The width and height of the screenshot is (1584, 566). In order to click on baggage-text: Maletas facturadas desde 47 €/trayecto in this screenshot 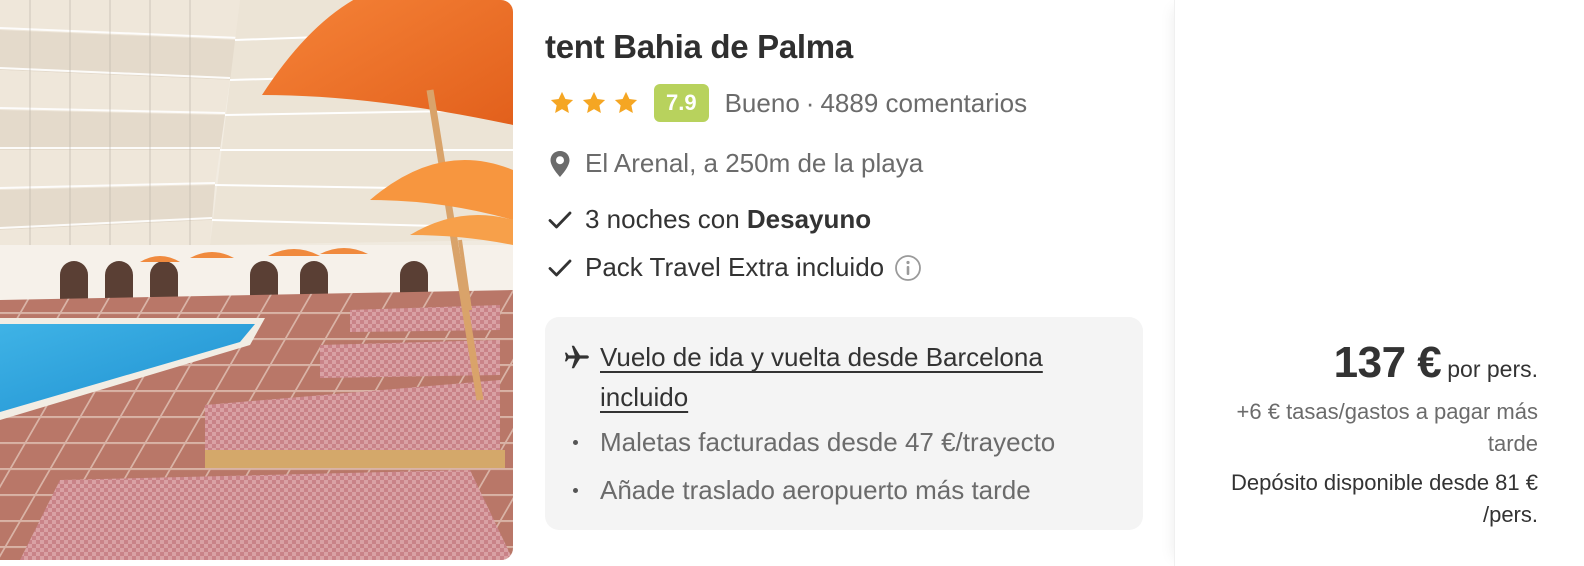, I will do `click(828, 442)`.